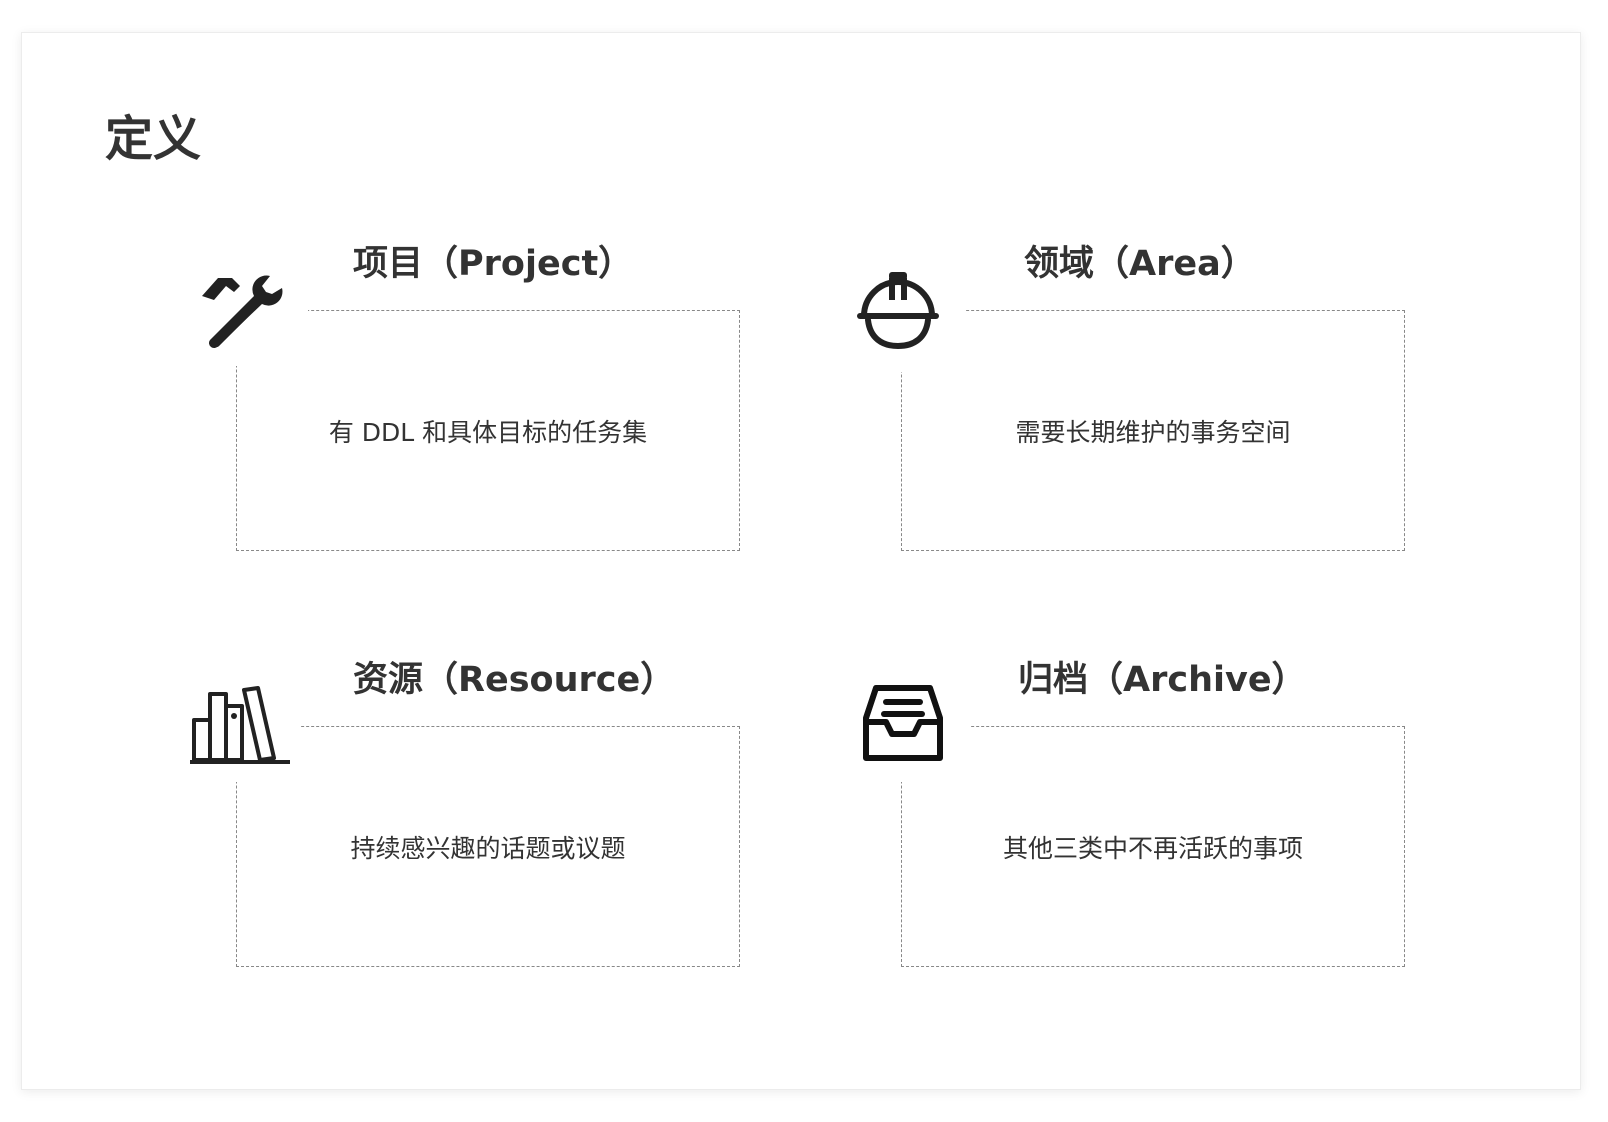  Describe the element at coordinates (241, 312) in the screenshot. I see `hammer-wrench-icon` at that location.